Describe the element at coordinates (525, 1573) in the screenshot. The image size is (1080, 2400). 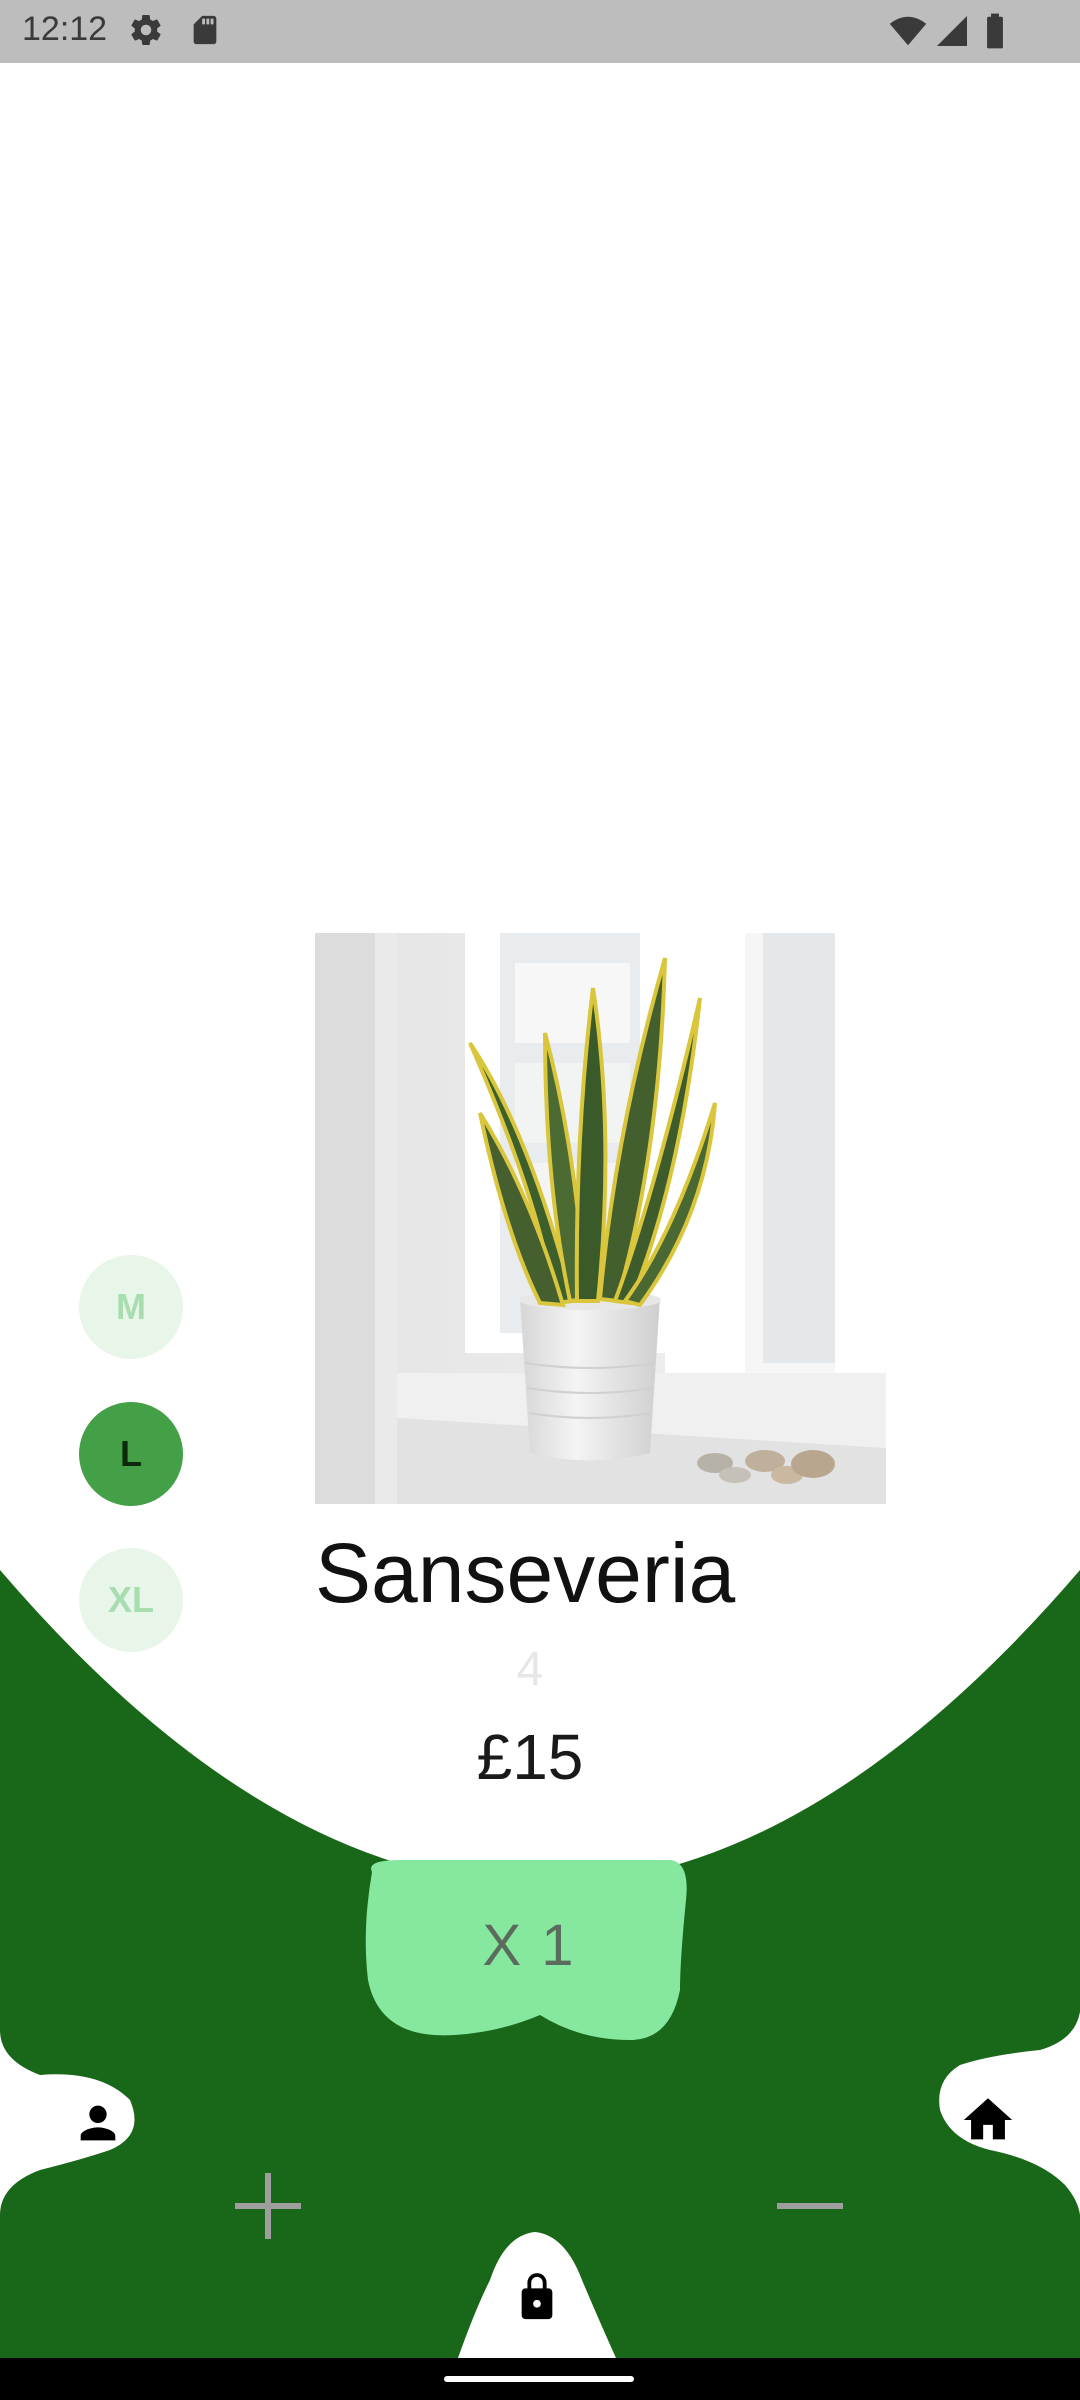
I see `product-name: Sanseveria` at that location.